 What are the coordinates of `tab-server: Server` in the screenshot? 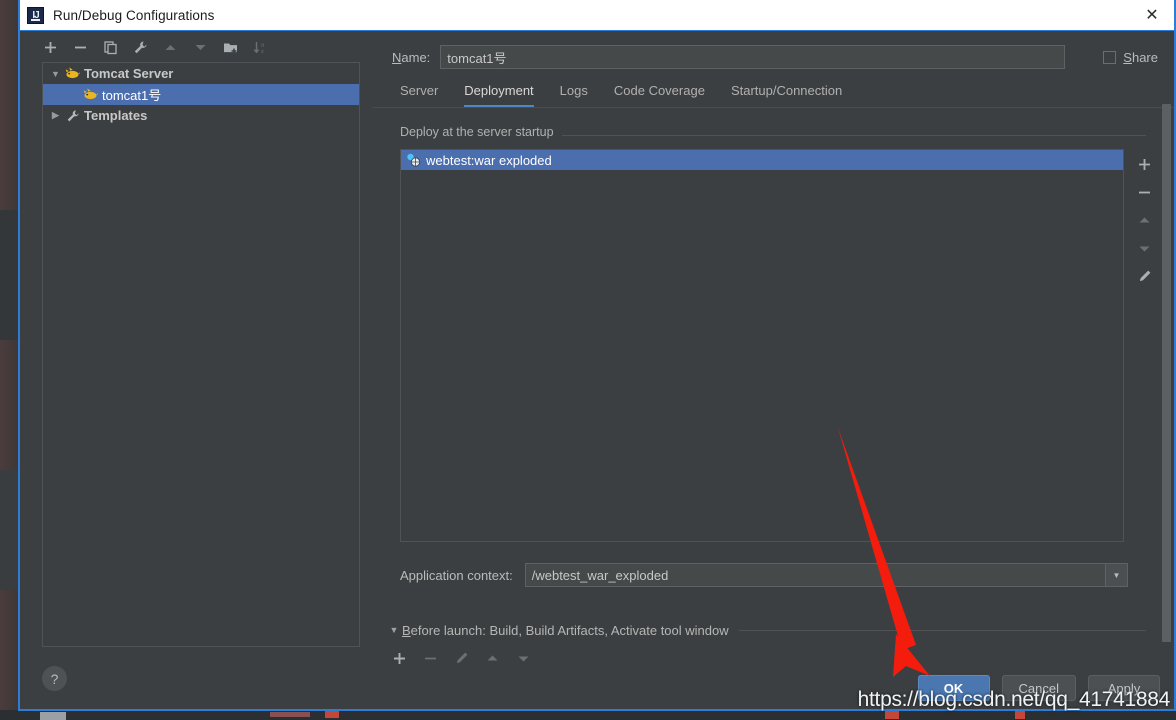 It's located at (419, 95).